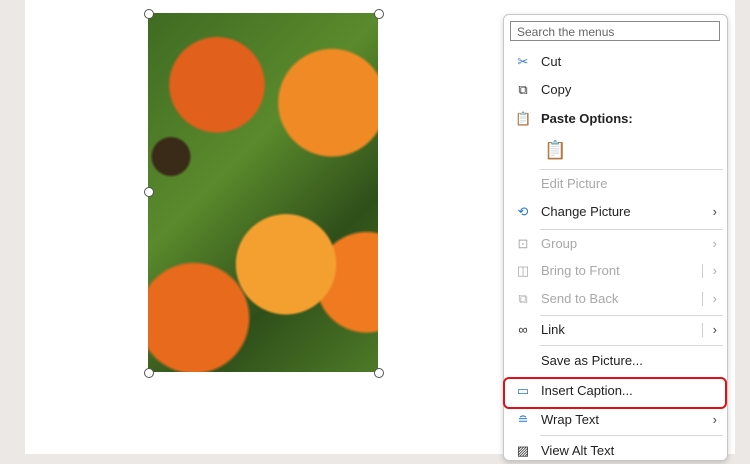 This screenshot has width=750, height=464. What do you see at coordinates (551, 61) in the screenshot?
I see `label: Cut` at bounding box center [551, 61].